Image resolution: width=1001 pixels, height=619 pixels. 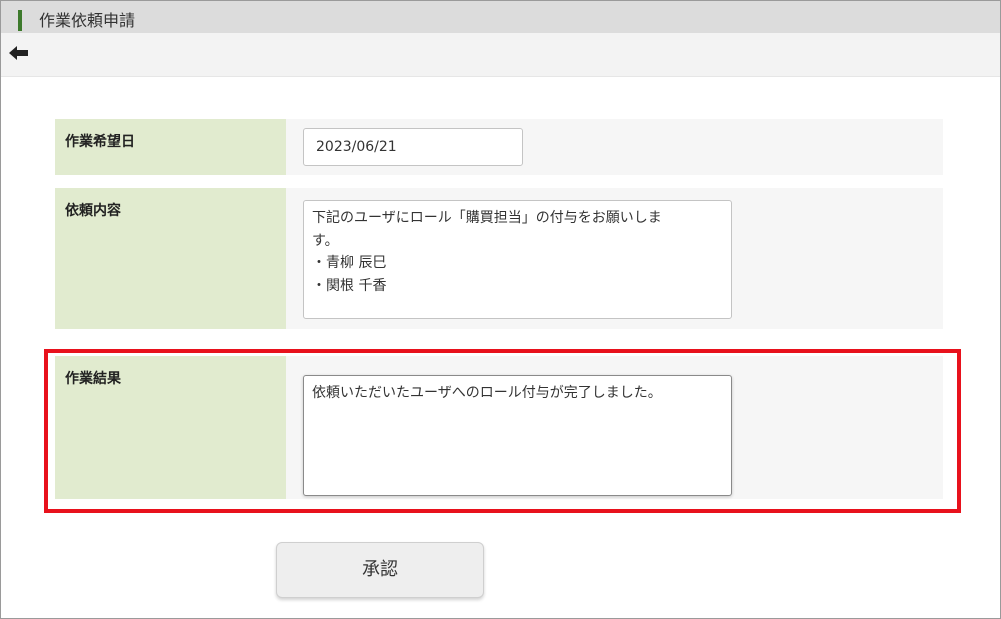 What do you see at coordinates (413, 147) in the screenshot?
I see `desired-date-field: 2023/06/21` at bounding box center [413, 147].